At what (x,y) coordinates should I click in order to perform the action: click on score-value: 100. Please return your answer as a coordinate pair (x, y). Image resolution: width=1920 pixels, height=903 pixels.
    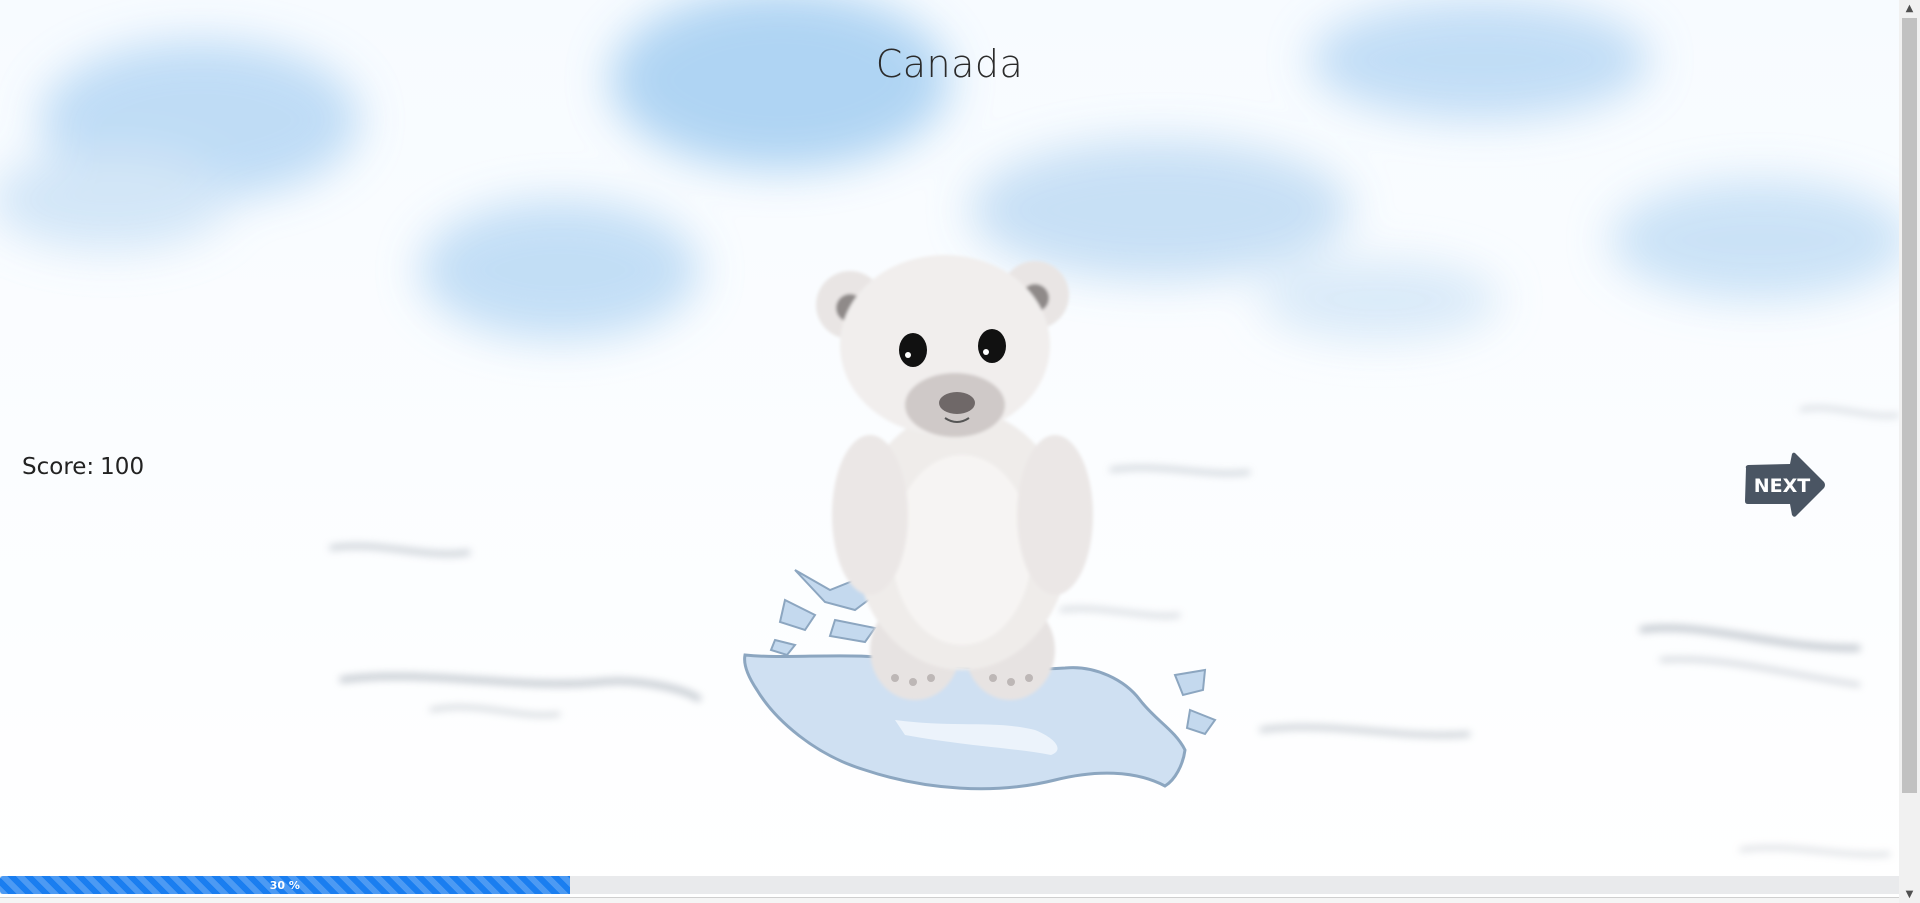
    Looking at the image, I should click on (122, 467).